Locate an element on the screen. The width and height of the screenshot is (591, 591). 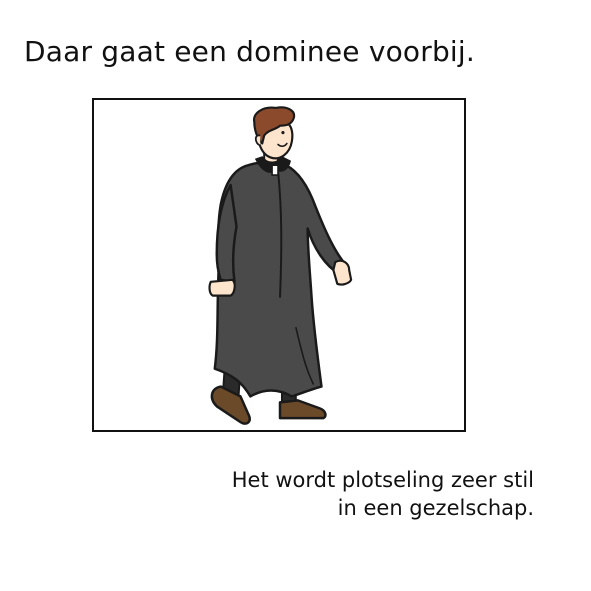
front-hand is located at coordinates (342, 272).